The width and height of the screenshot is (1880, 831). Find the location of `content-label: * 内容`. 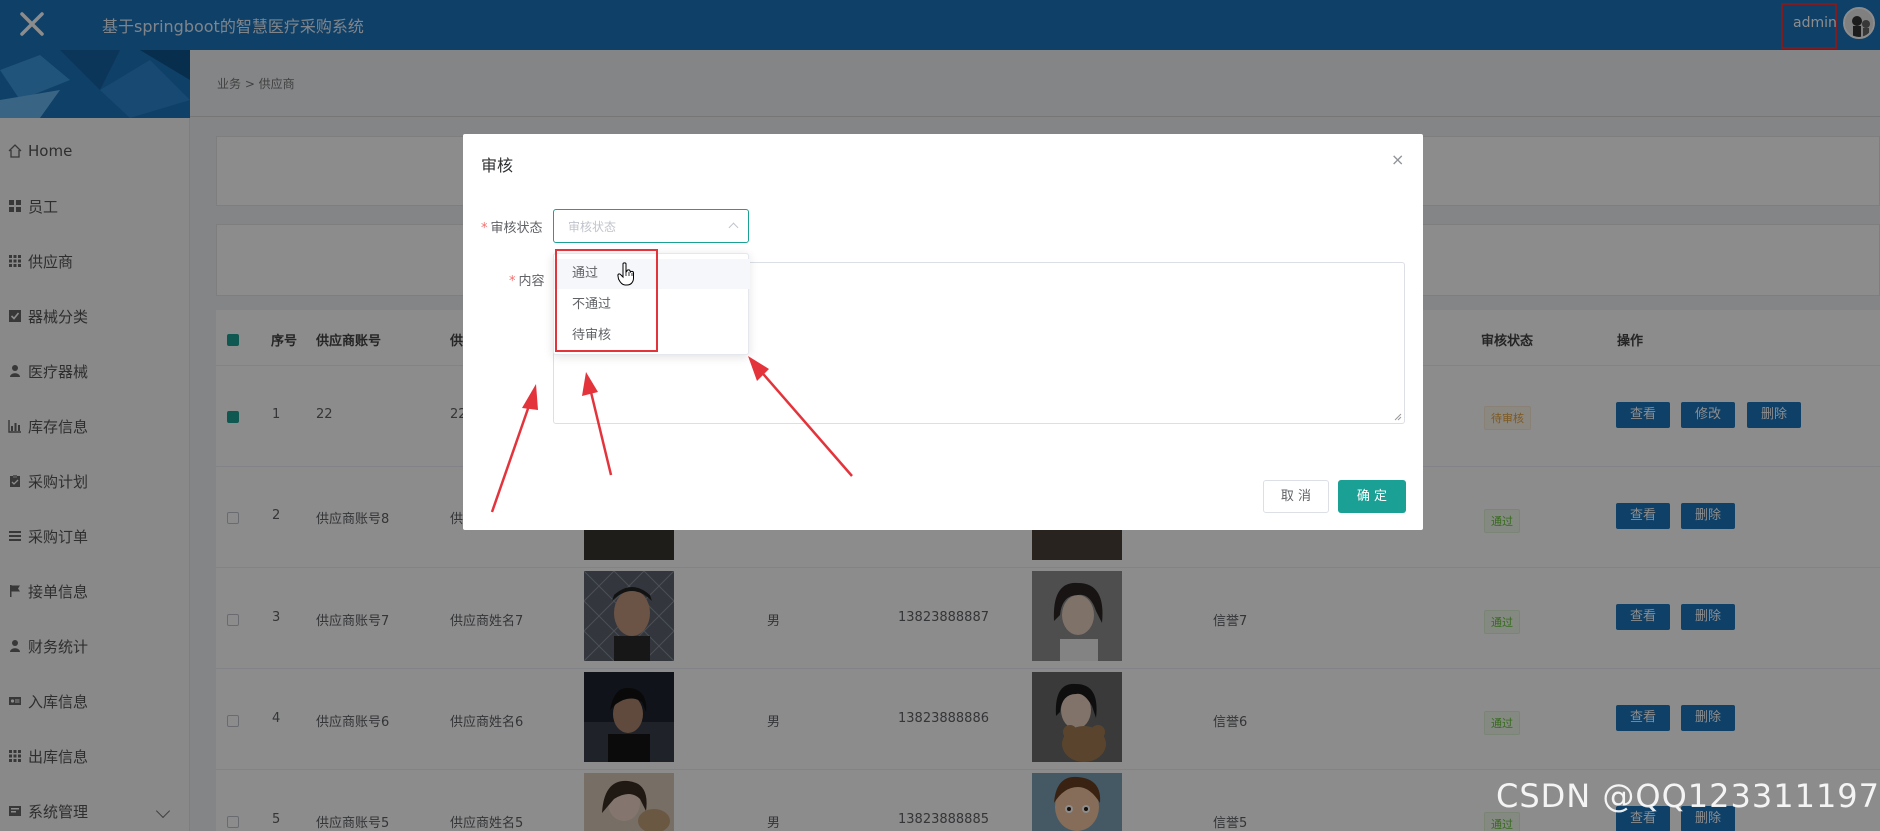

content-label: * 内容 is located at coordinates (527, 281).